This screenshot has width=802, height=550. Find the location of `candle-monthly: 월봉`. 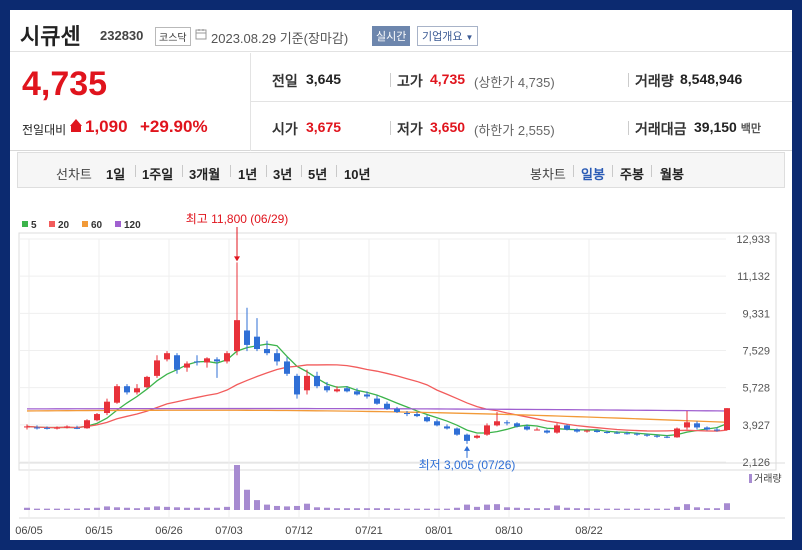

candle-monthly: 월봉 is located at coordinates (672, 173).